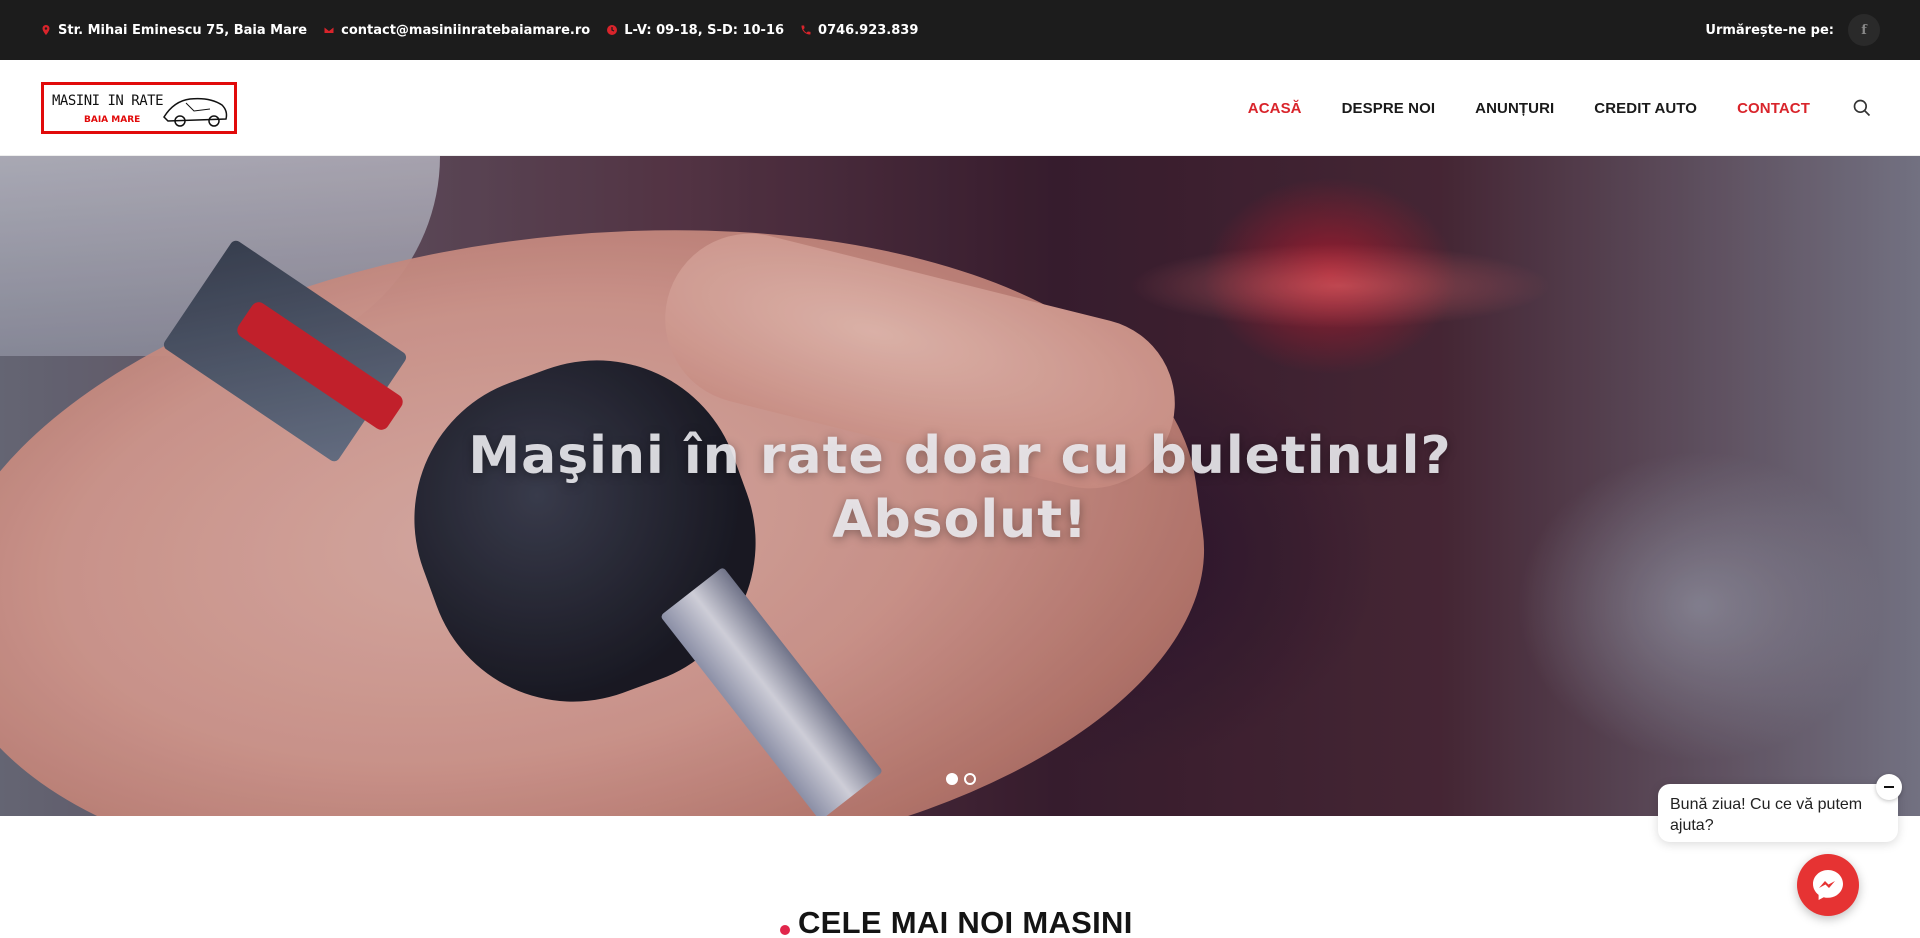  Describe the element at coordinates (1514, 108) in the screenshot. I see `nav-item-anunturi: ANUNȚURI` at that location.